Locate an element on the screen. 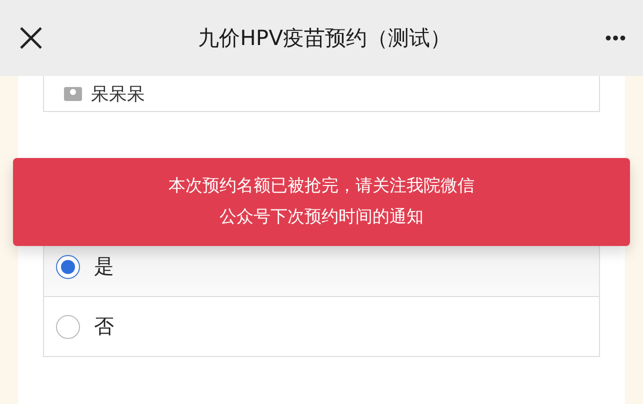 The image size is (643, 404). alert-text: 公众号下次预约时间的通知 is located at coordinates (322, 217).